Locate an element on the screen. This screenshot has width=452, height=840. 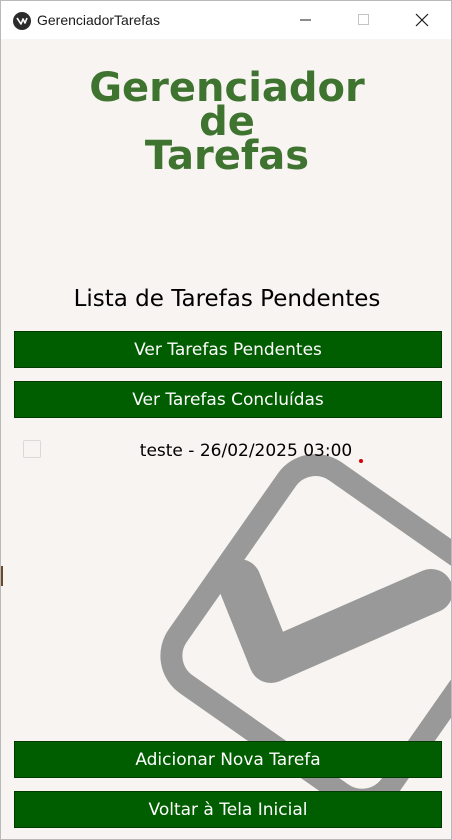
list-title: Lista de Tarefas Pendentes is located at coordinates (227, 299).